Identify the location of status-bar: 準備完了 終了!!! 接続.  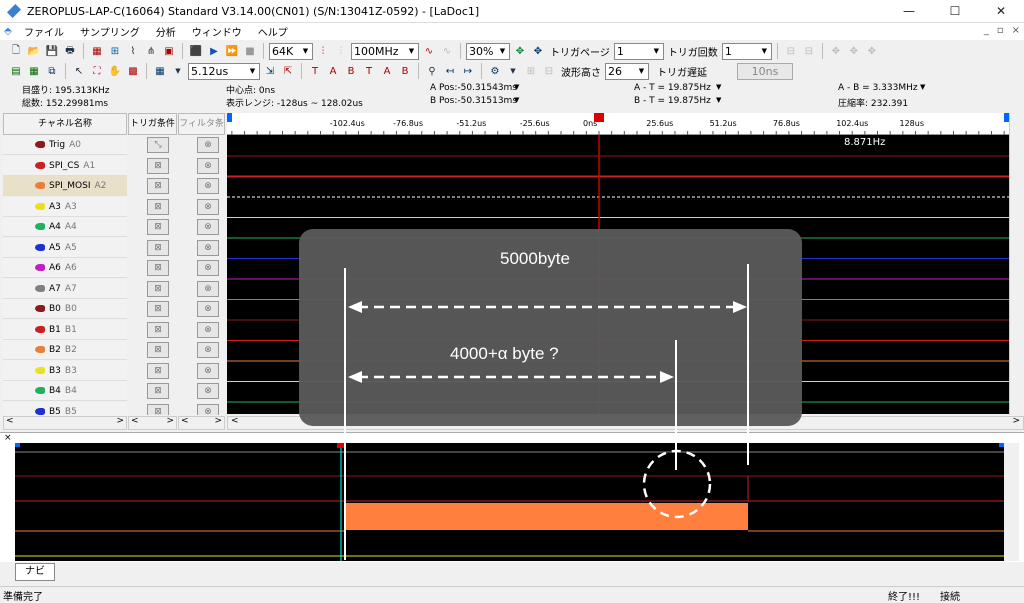
(512, 594).